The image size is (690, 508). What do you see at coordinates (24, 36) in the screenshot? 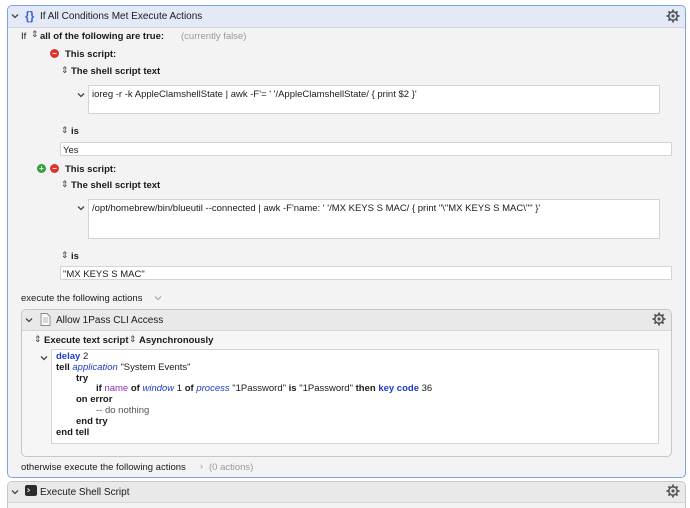
I see `if-label: If` at bounding box center [24, 36].